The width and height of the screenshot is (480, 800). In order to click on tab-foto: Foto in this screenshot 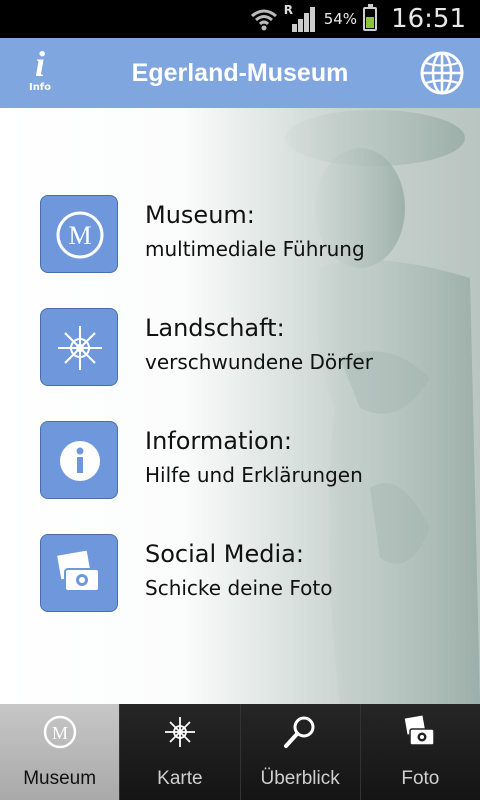, I will do `click(419, 752)`.